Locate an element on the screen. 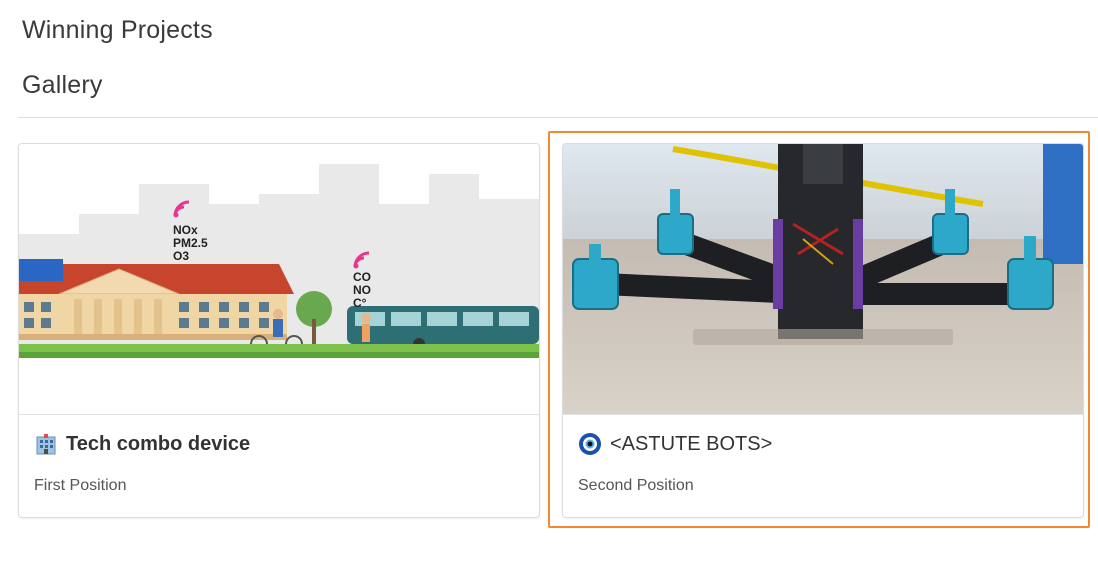 Image resolution: width=1098 pixels, height=571 pixels. card-title: <ASTUTE BOTS> is located at coordinates (675, 444).